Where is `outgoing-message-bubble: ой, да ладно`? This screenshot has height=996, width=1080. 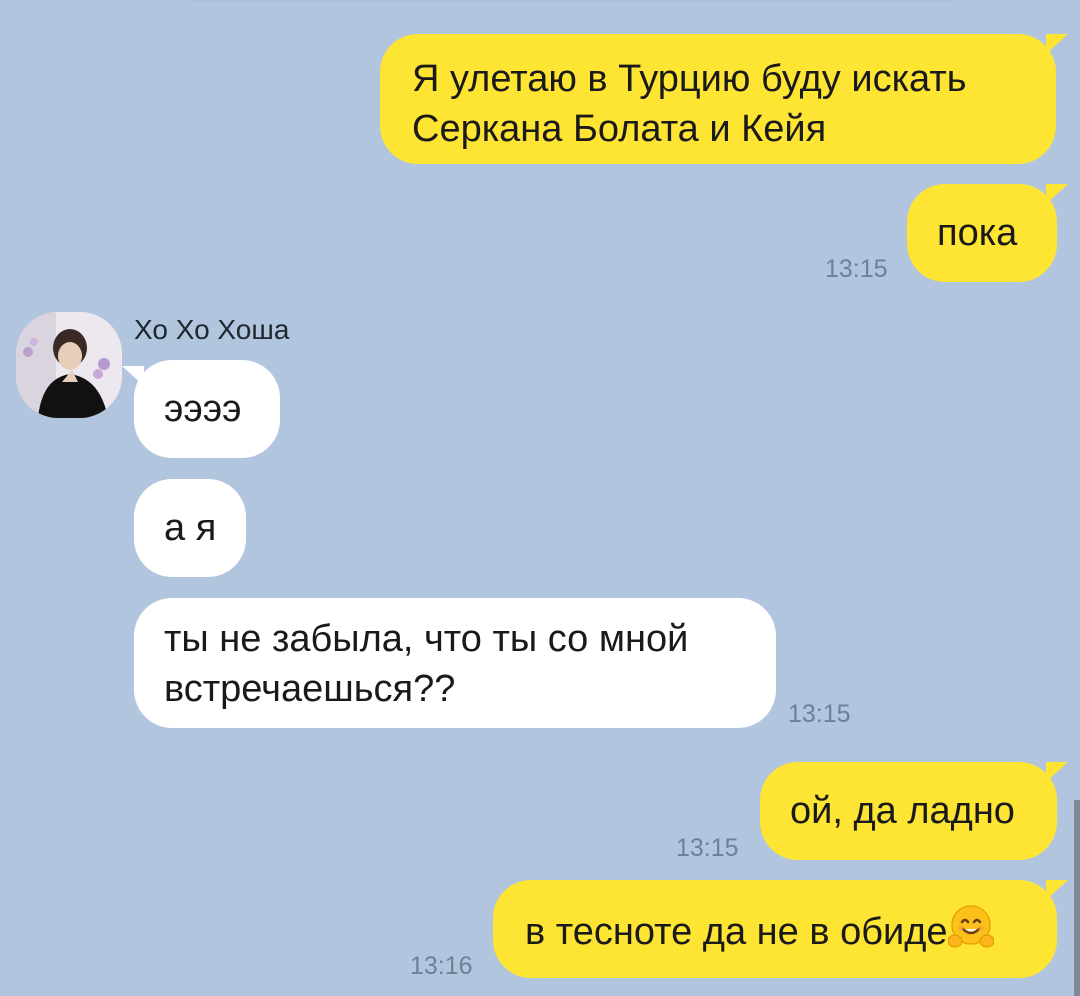
outgoing-message-bubble: ой, да ладно is located at coordinates (908, 811).